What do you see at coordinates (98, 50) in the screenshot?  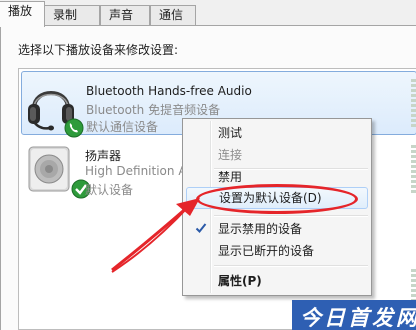 I see `instruction-label: 选择以下播放设备来修改设置:` at bounding box center [98, 50].